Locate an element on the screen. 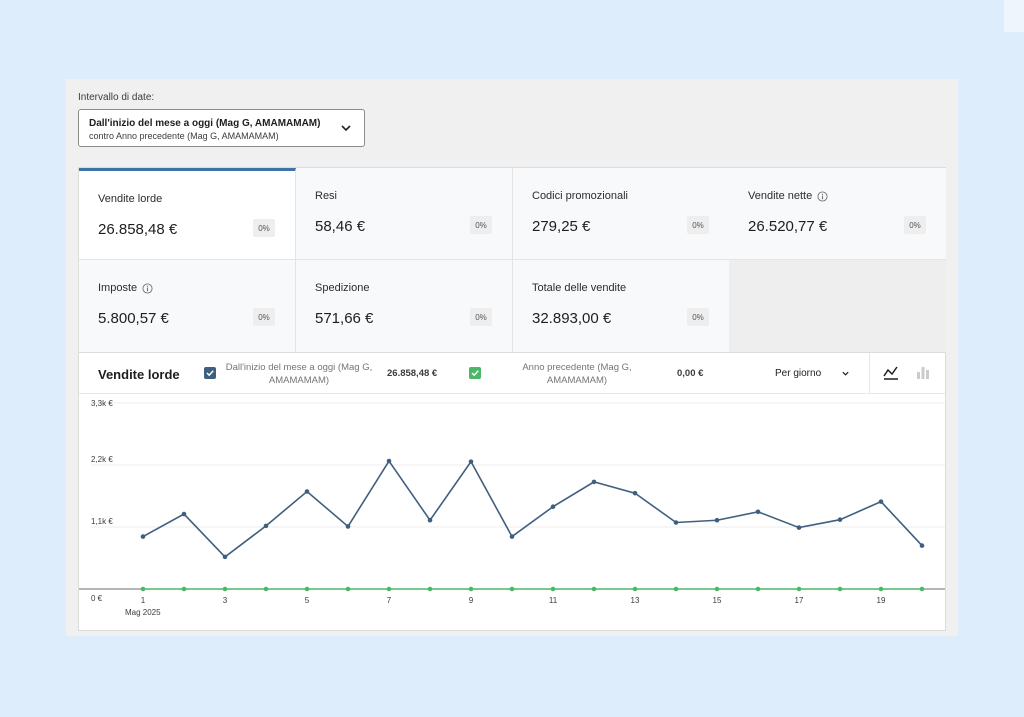 Image resolution: width=1024 pixels, height=717 pixels. stat-gross-sales: Vendite lorde 26.858,48 € 0% is located at coordinates (187, 214).